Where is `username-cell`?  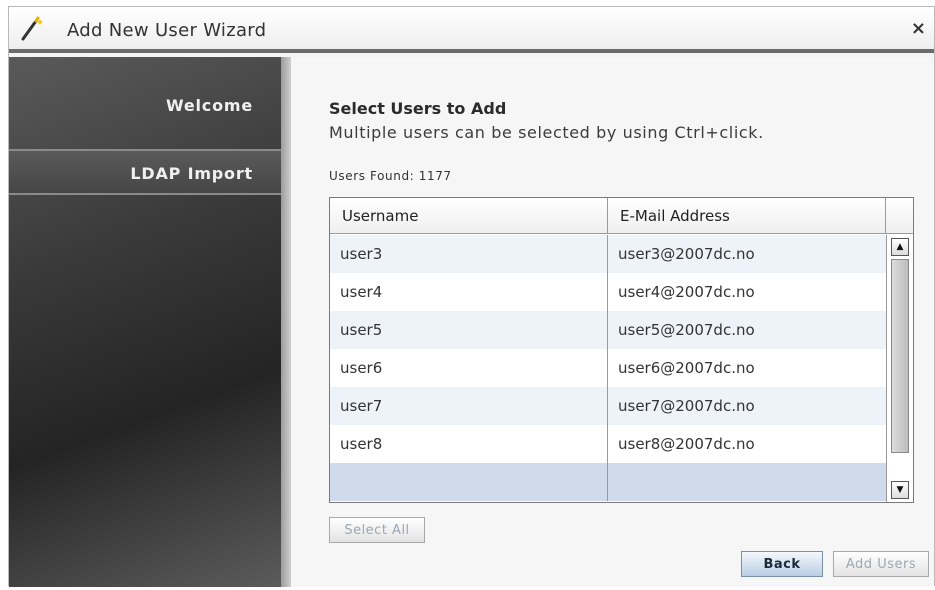
username-cell is located at coordinates (469, 482).